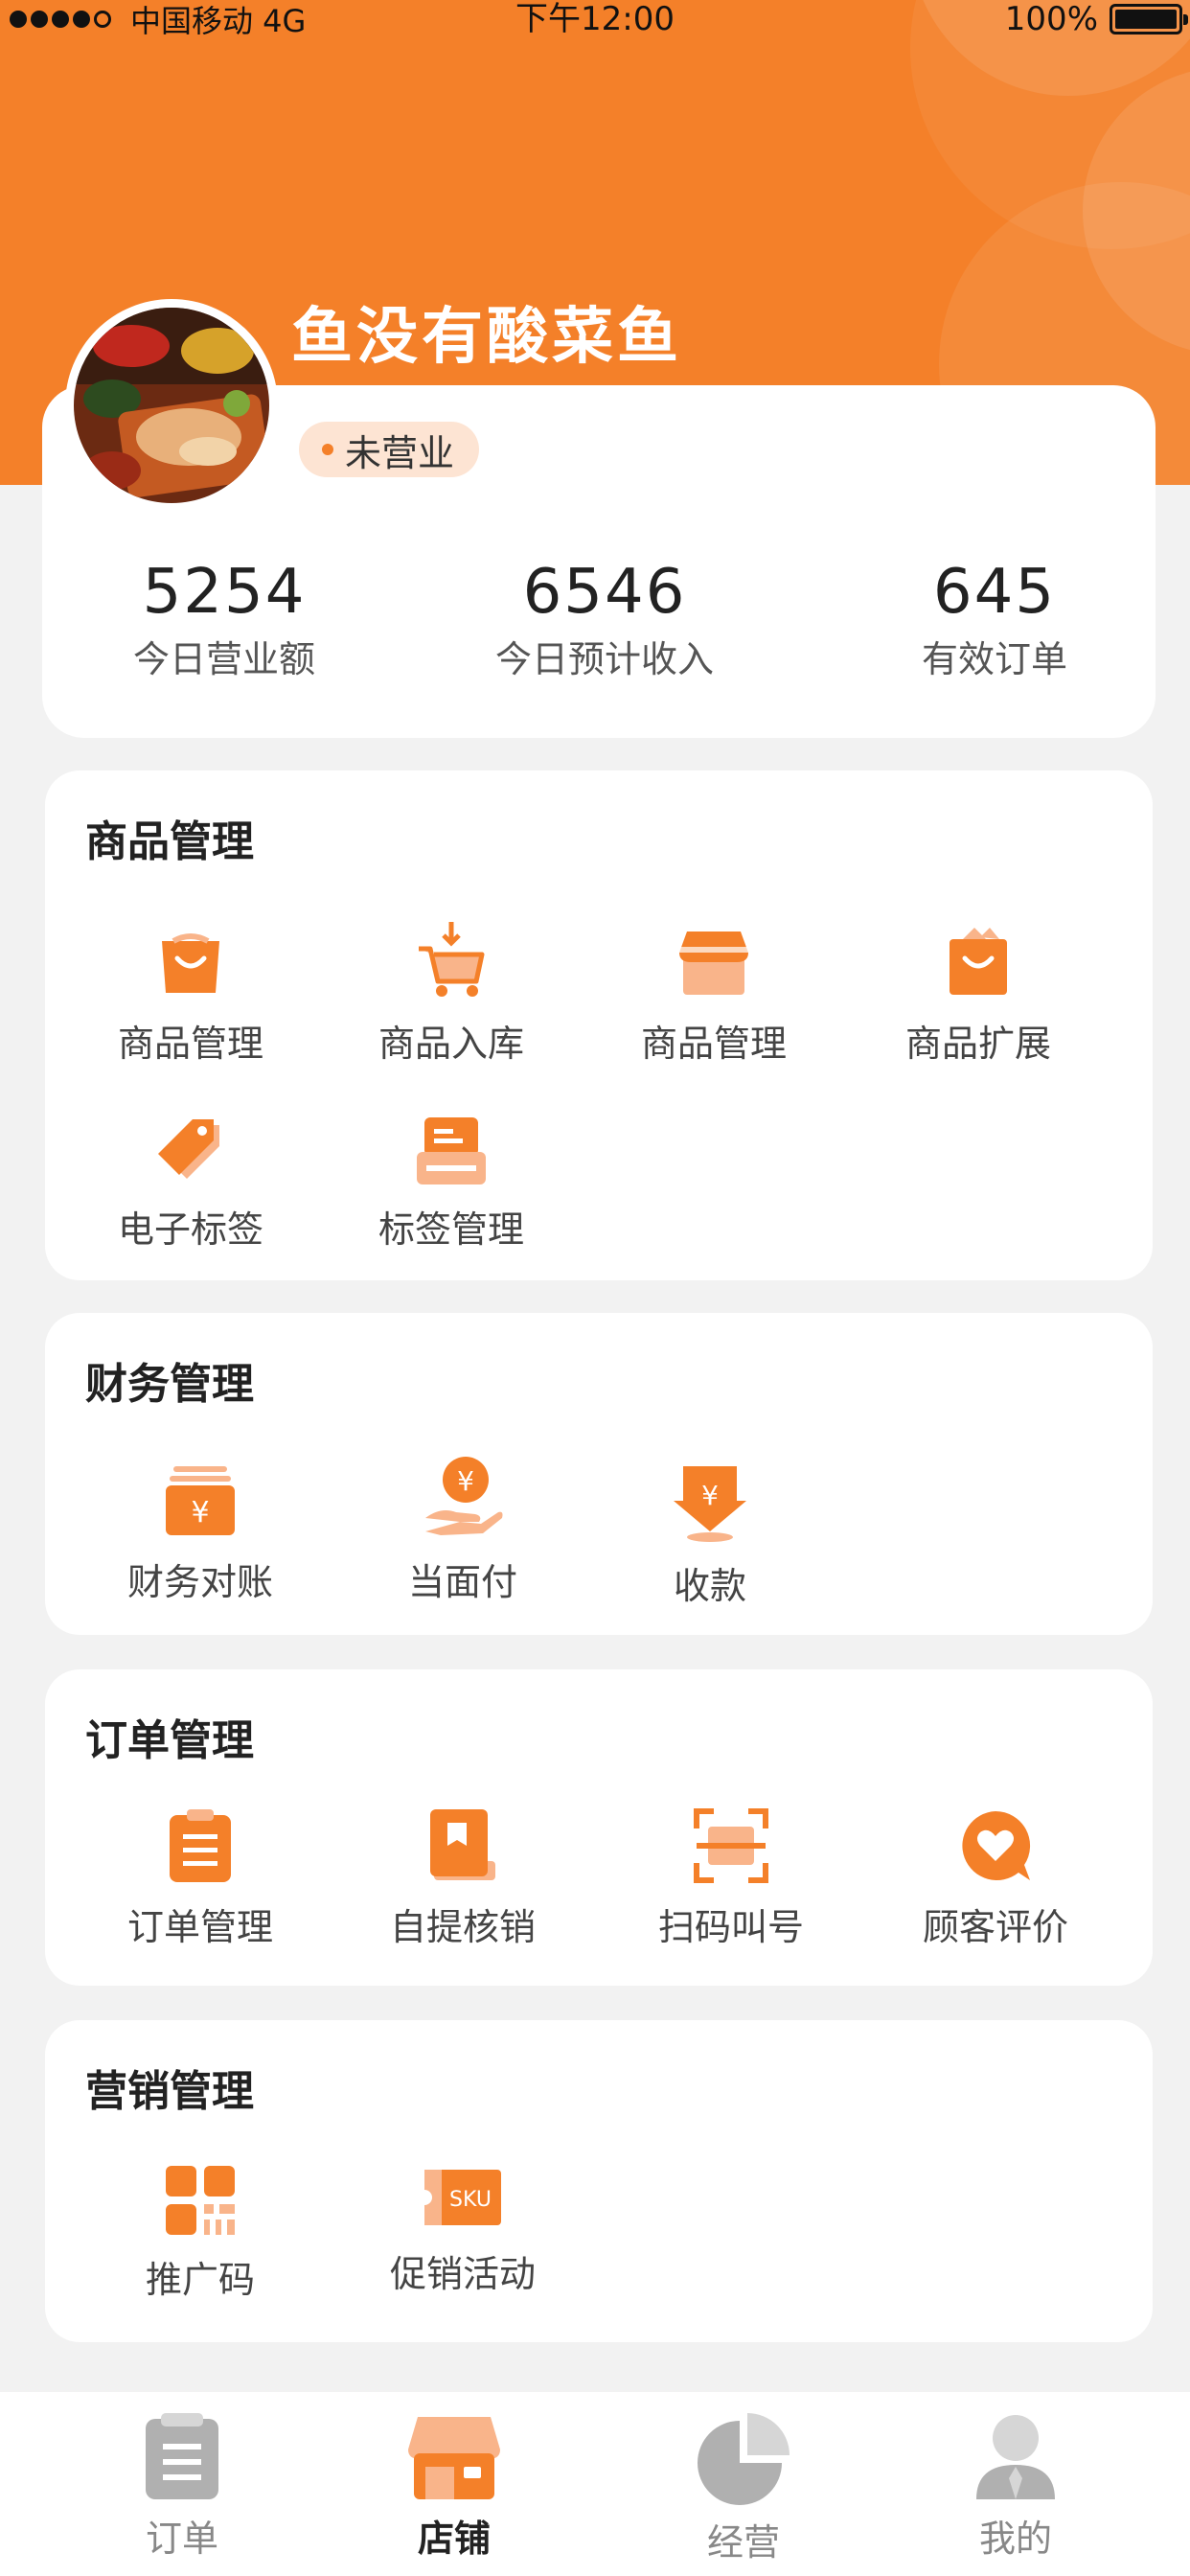  What do you see at coordinates (979, 961) in the screenshot?
I see `gift-bag-icon` at bounding box center [979, 961].